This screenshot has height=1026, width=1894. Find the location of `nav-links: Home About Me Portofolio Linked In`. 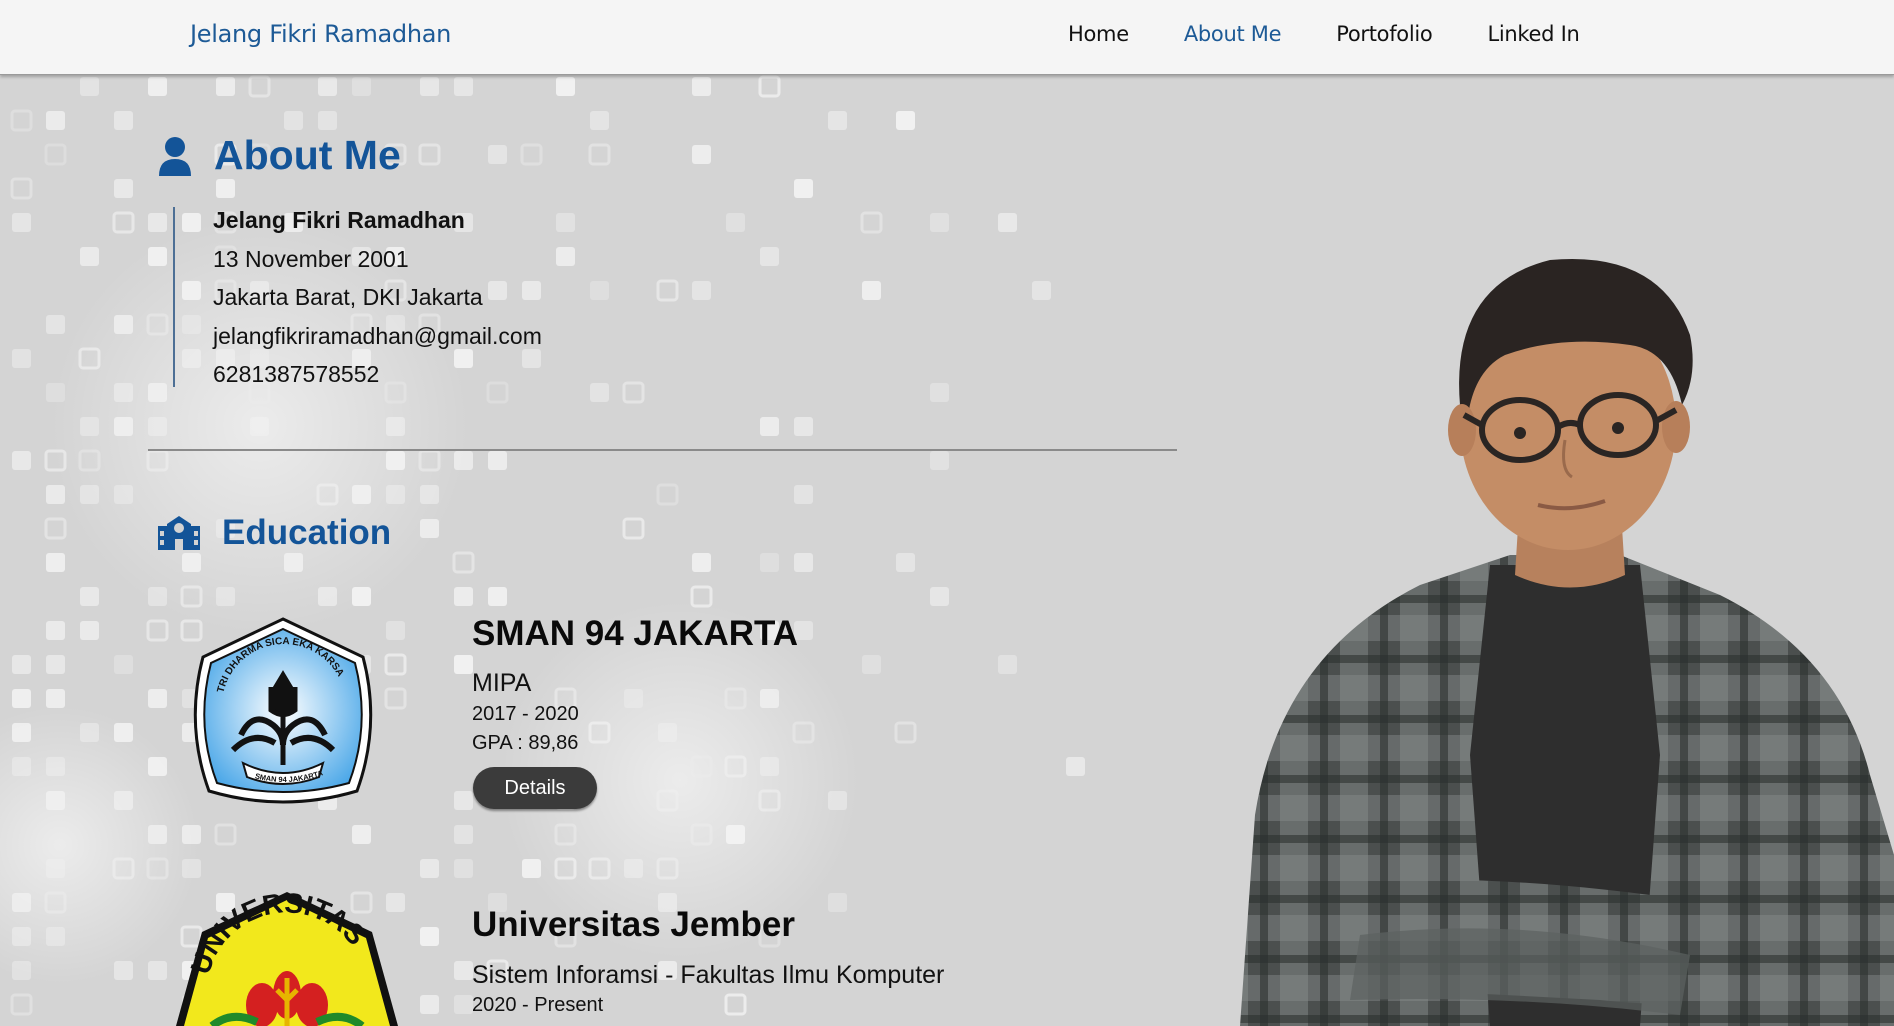

nav-links: Home About Me Portofolio Linked In is located at coordinates (1351, 34).